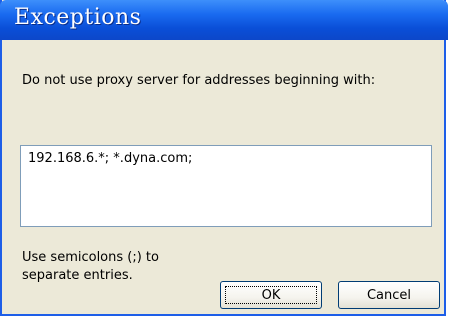 The width and height of the screenshot is (450, 321). I want to click on ok-button: OK, so click(271, 295).